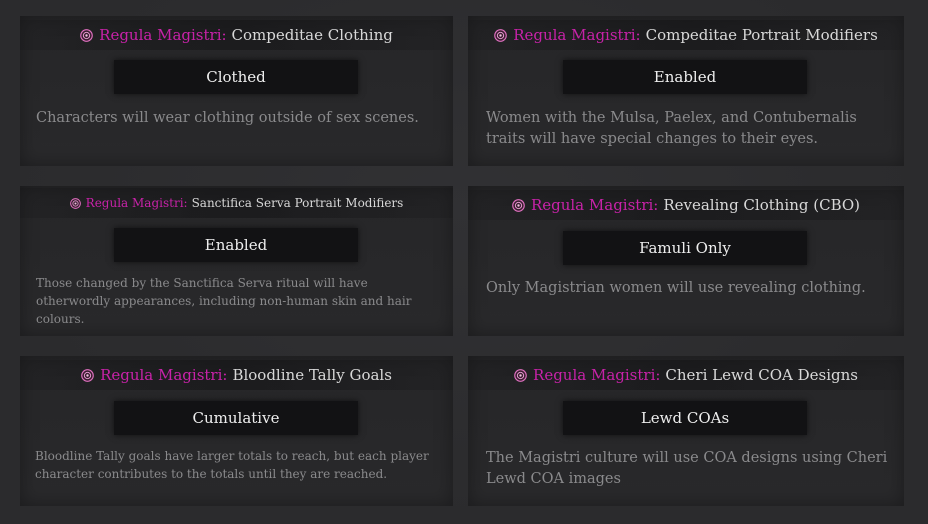  What do you see at coordinates (312, 375) in the screenshot?
I see `setting-title: Bloodline Tally Goals` at bounding box center [312, 375].